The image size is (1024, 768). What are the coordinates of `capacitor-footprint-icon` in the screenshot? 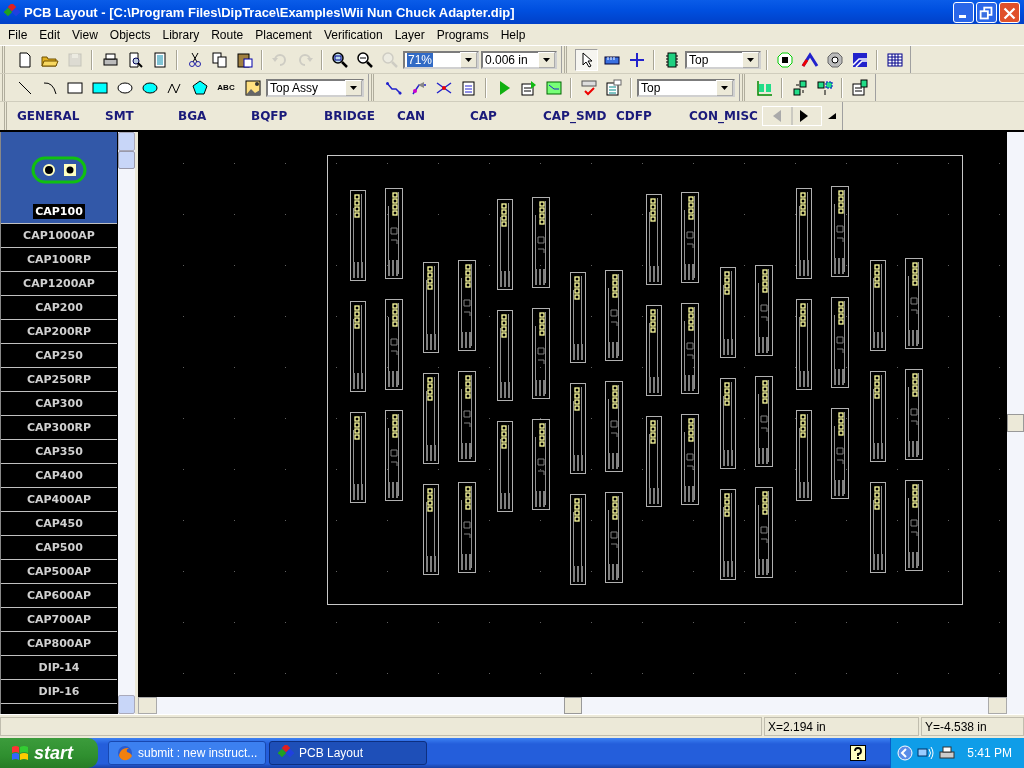 It's located at (59, 170).